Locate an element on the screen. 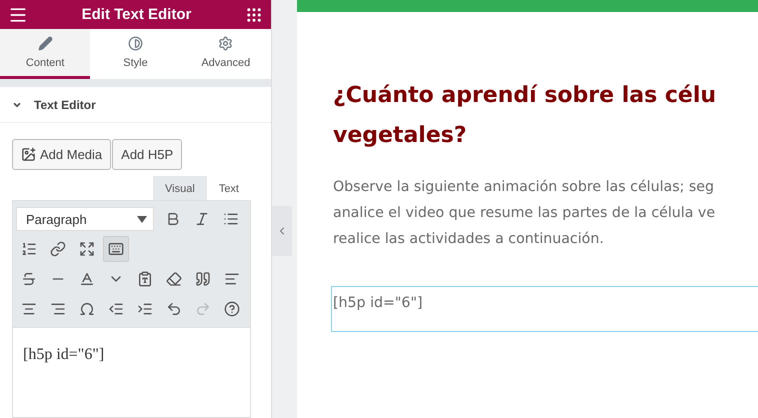 Image resolution: width=758 pixels, height=418 pixels. strikethrough-icon is located at coordinates (29, 279).